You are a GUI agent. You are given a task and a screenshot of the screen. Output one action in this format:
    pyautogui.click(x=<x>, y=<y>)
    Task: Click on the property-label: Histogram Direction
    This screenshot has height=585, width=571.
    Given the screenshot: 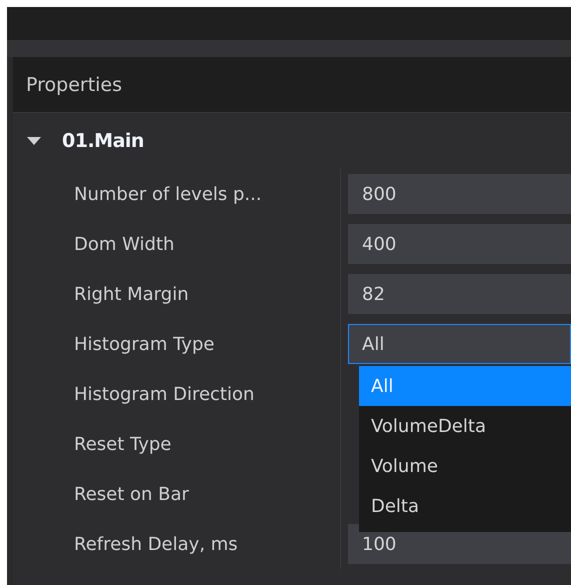 What is the action you would take?
    pyautogui.click(x=164, y=394)
    